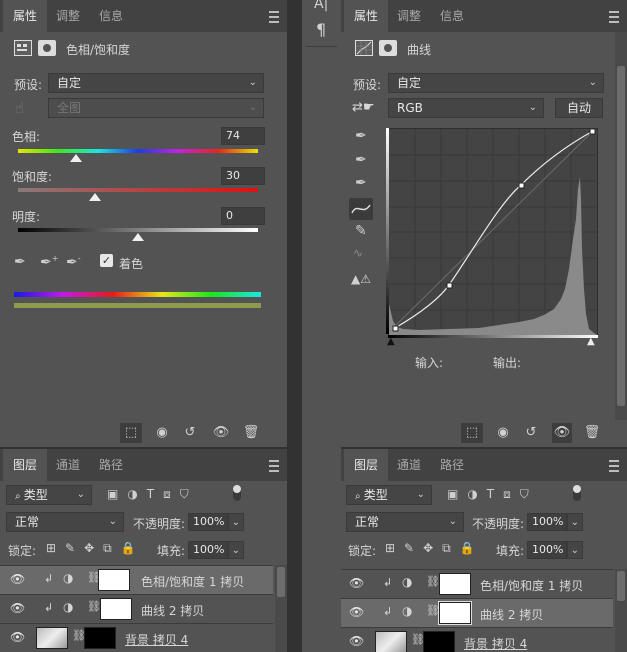  I want to click on saturation-input: 30, so click(243, 176).